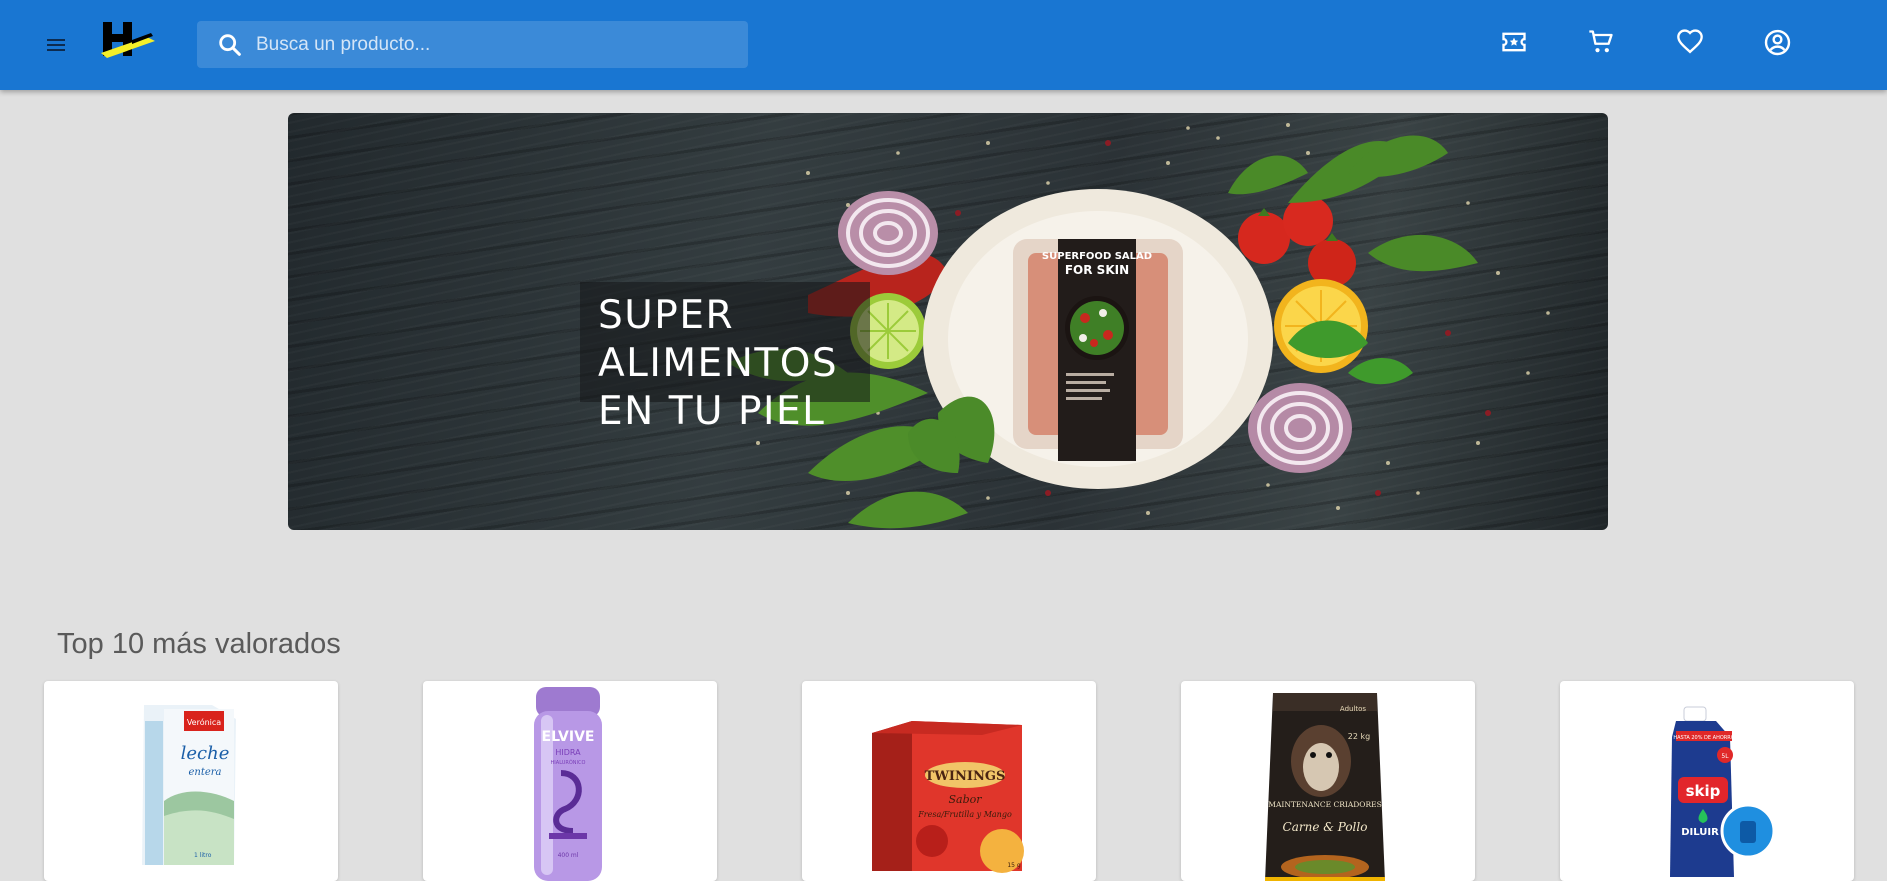 This screenshot has height=881, width=1887. What do you see at coordinates (718, 363) in the screenshot?
I see `banner-headline-line: ALIMENTOS` at bounding box center [718, 363].